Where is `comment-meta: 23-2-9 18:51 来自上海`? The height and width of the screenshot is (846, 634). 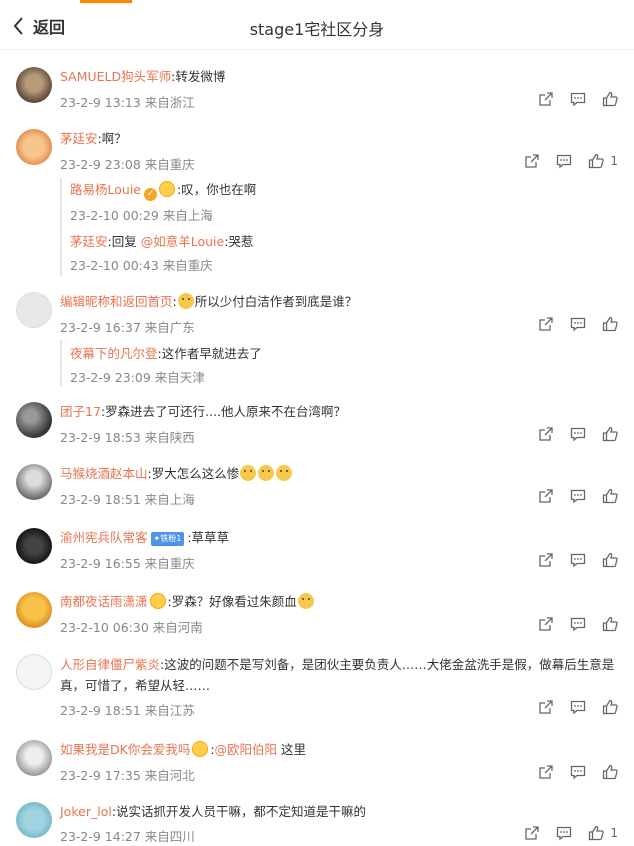
comment-meta: 23-2-9 18:51 来自上海 is located at coordinates (127, 499).